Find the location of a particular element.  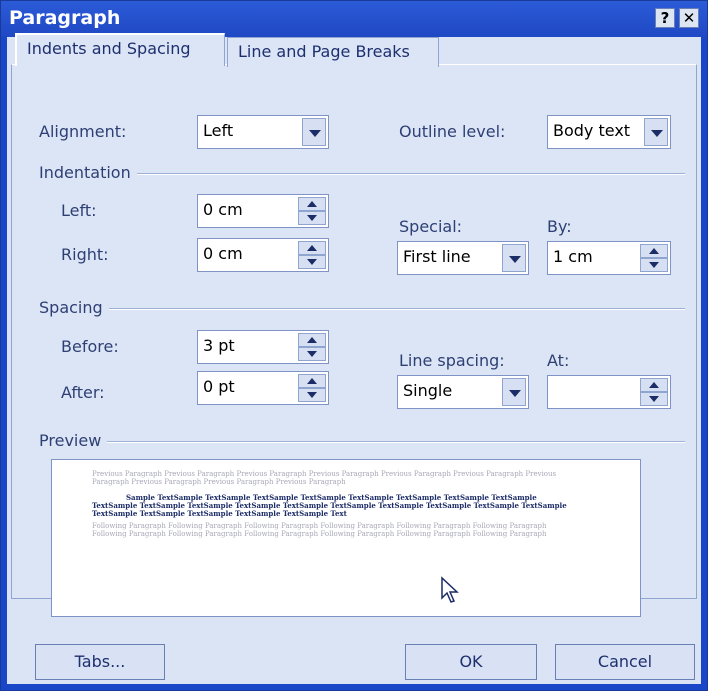

title-bar: Paragraph ? ✕ is located at coordinates (354, 19).